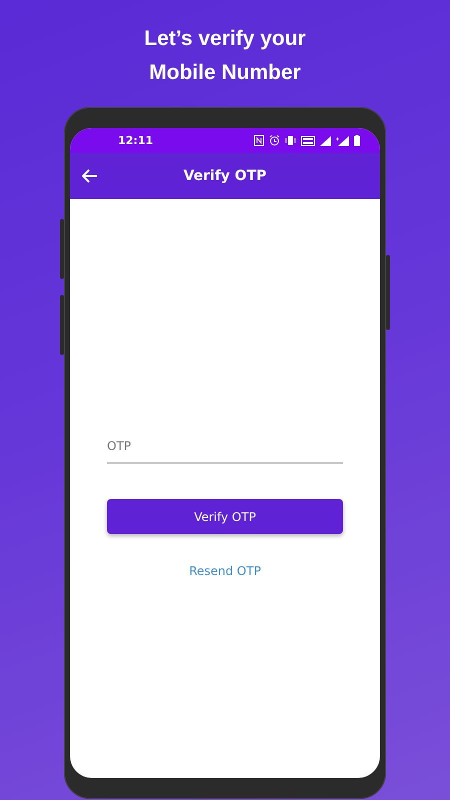 The image size is (450, 800). I want to click on vibrate-icon, so click(290, 140).